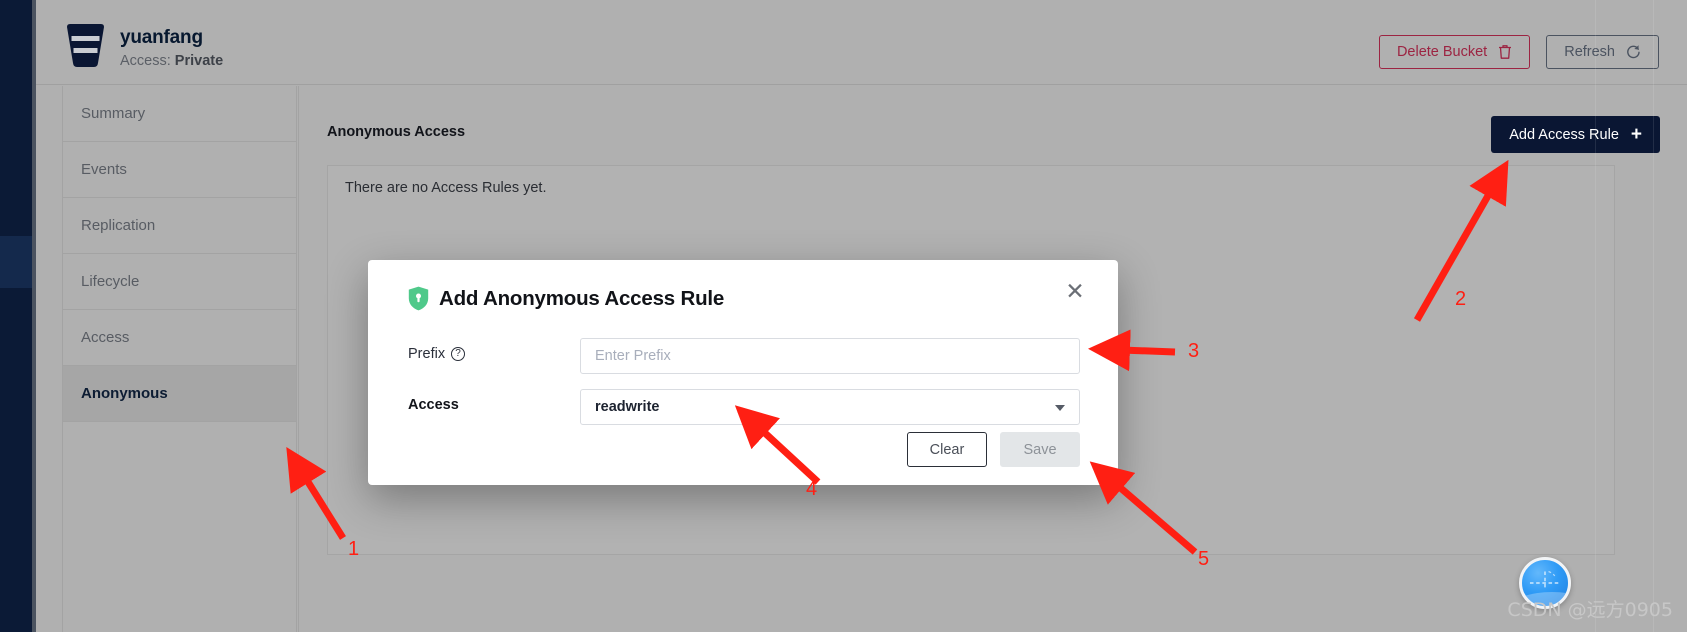 The image size is (1687, 632). What do you see at coordinates (446, 188) in the screenshot?
I see `empty-state-message: There are no Access Rules yet.` at bounding box center [446, 188].